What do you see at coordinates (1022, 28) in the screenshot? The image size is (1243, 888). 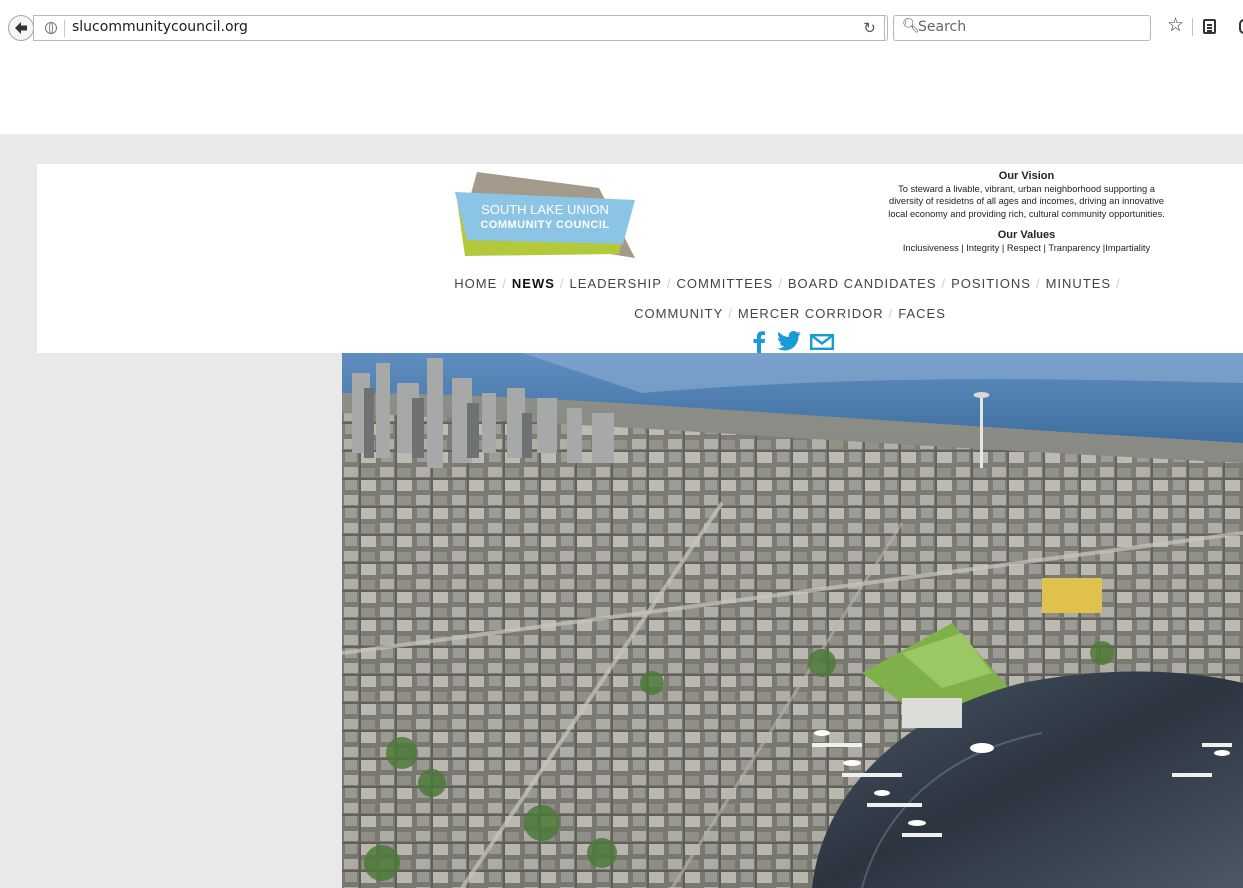 I see `search-input: 🔍︎ Search` at bounding box center [1022, 28].